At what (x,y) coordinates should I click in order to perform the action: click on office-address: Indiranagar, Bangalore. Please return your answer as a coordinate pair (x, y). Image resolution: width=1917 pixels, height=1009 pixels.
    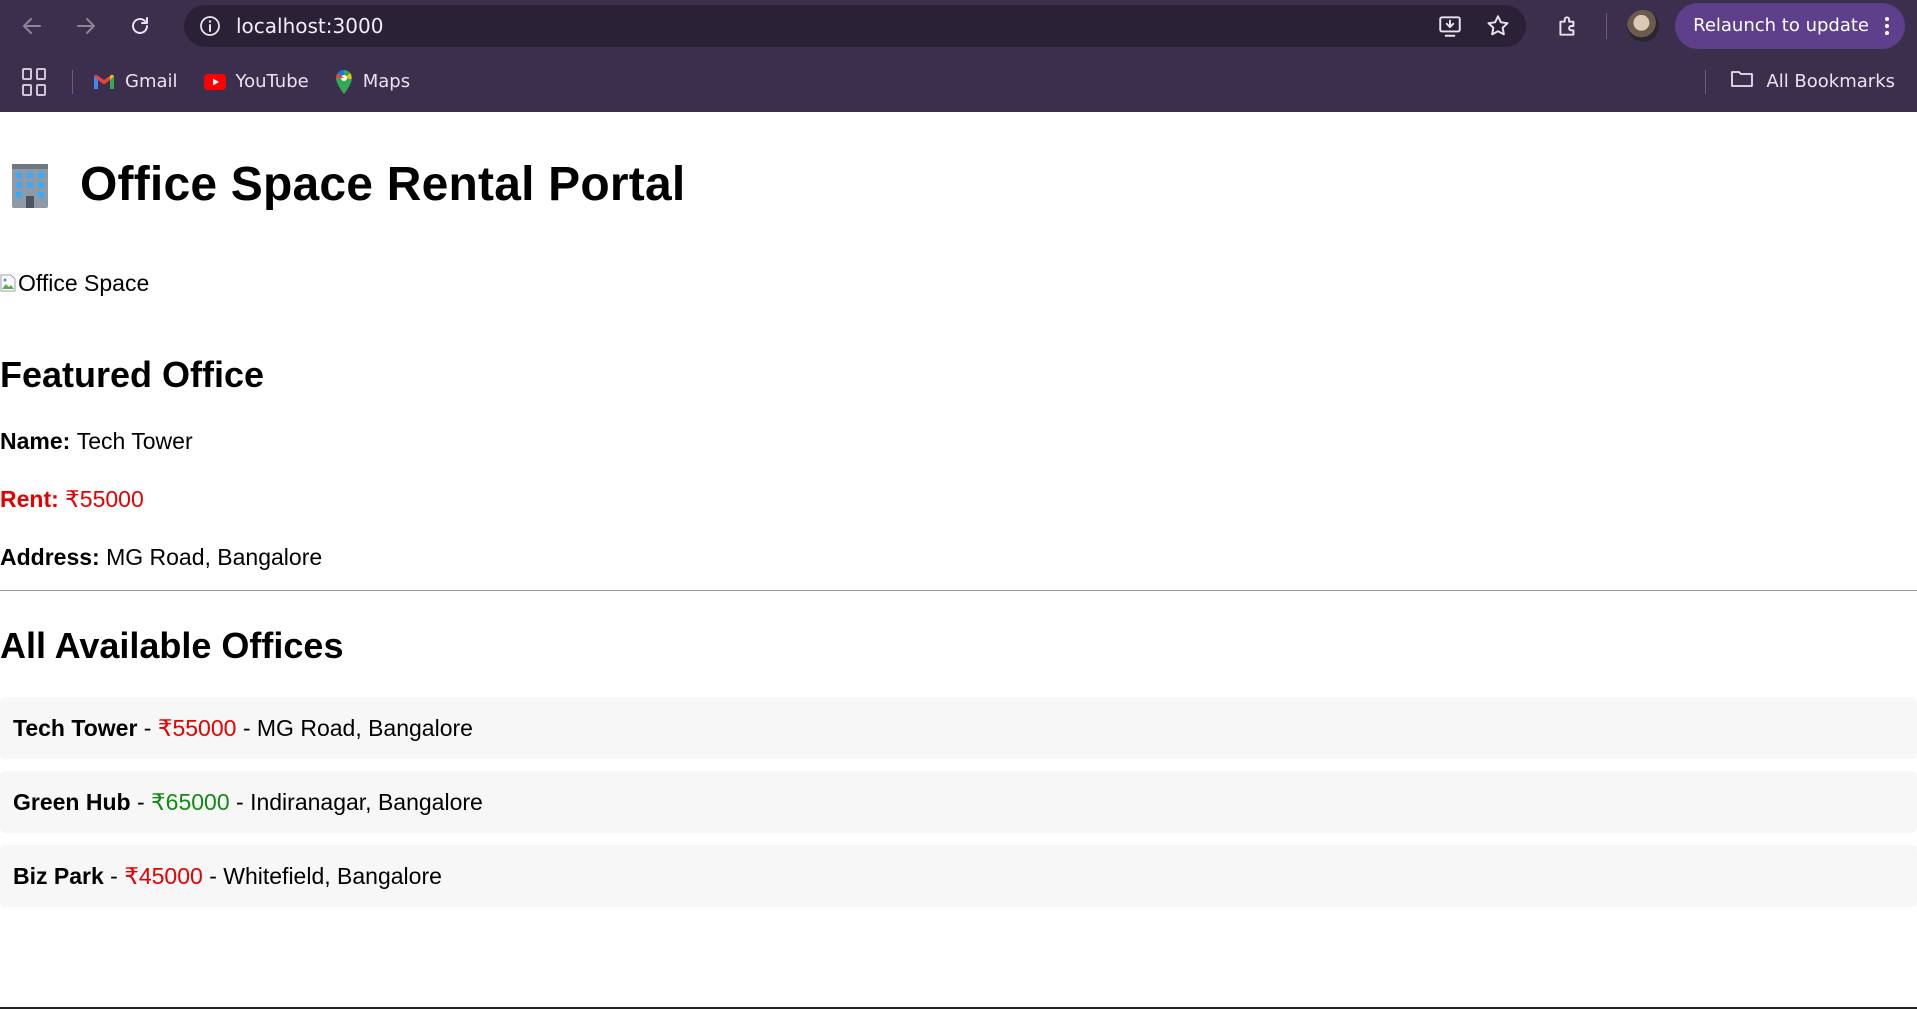
    Looking at the image, I should click on (366, 801).